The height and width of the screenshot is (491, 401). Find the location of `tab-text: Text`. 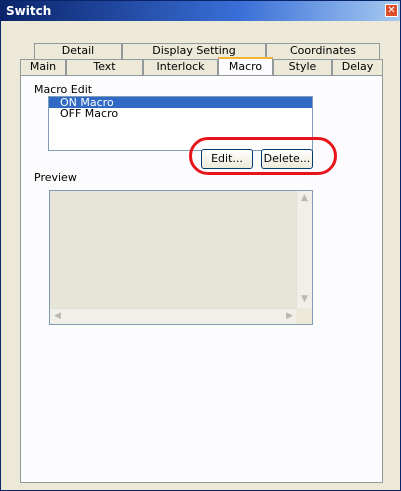

tab-text: Text is located at coordinates (104, 67).